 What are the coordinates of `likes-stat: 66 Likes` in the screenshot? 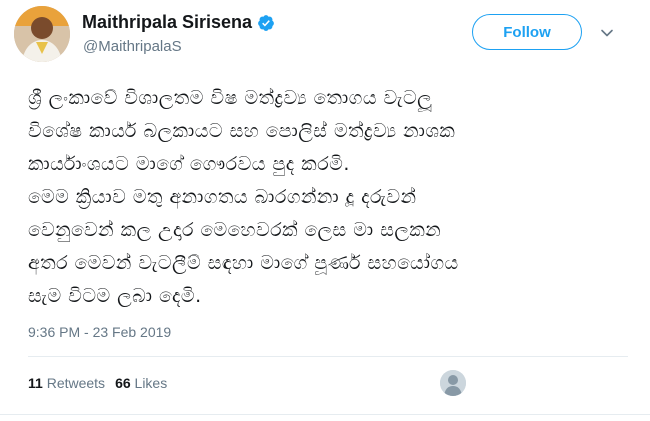 It's located at (141, 383).